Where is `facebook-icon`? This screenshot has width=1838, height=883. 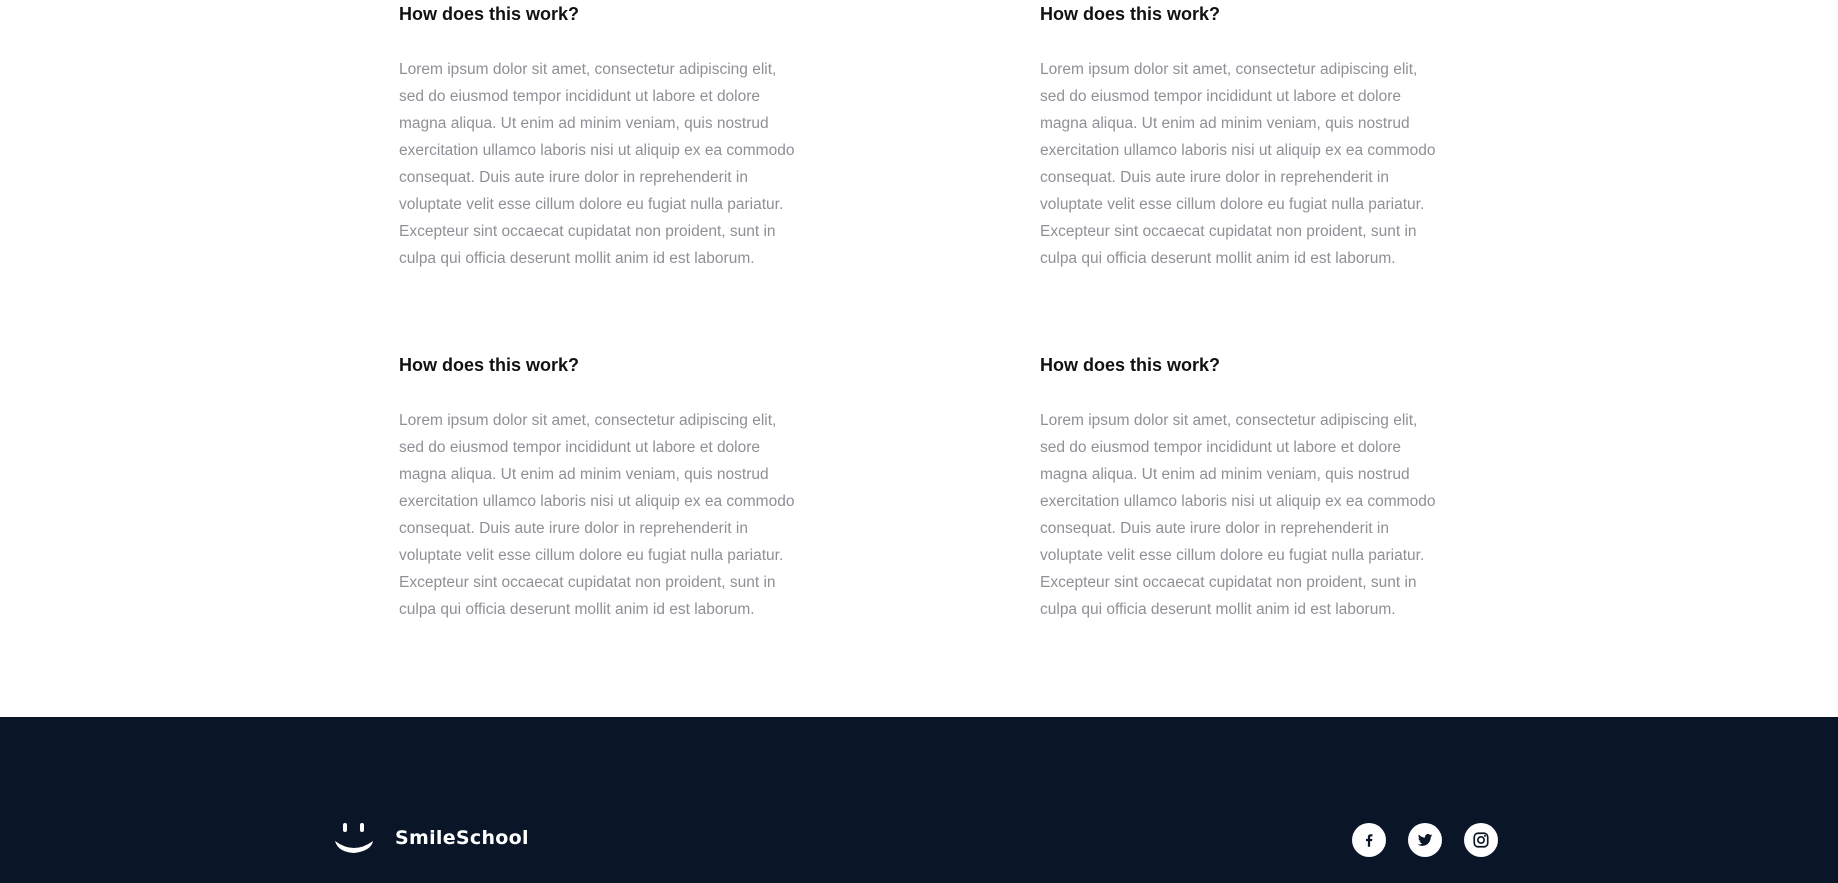
facebook-icon is located at coordinates (1369, 840).